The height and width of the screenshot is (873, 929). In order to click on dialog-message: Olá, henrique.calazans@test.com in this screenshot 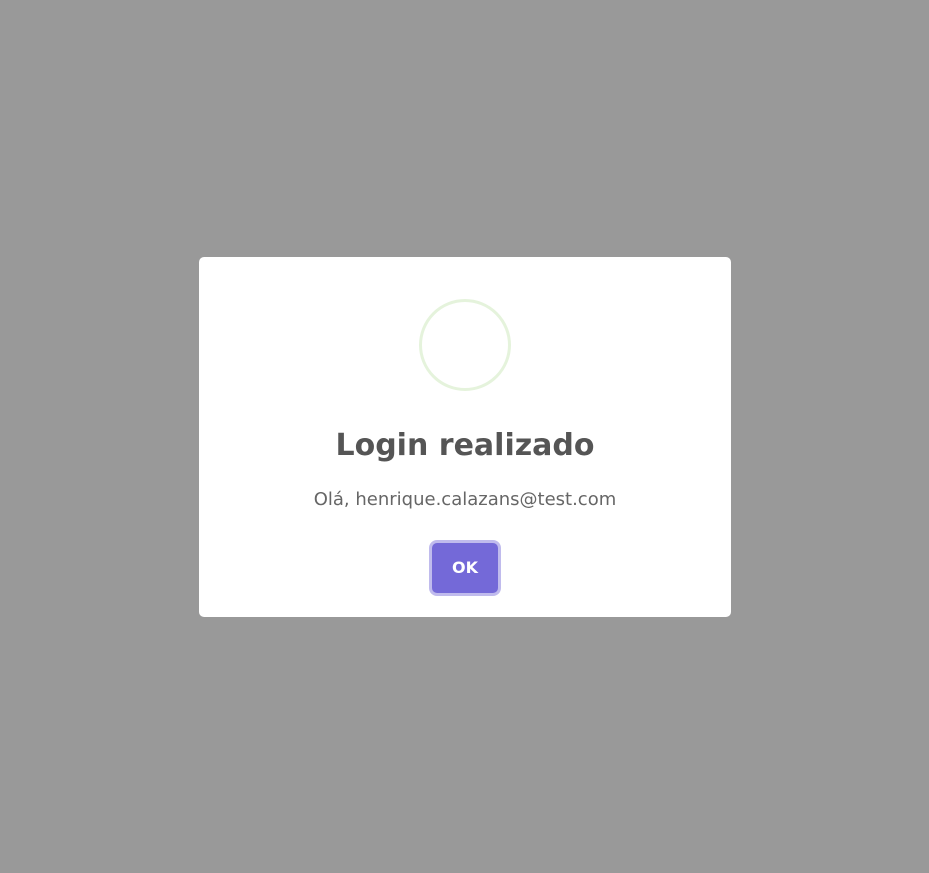, I will do `click(465, 499)`.